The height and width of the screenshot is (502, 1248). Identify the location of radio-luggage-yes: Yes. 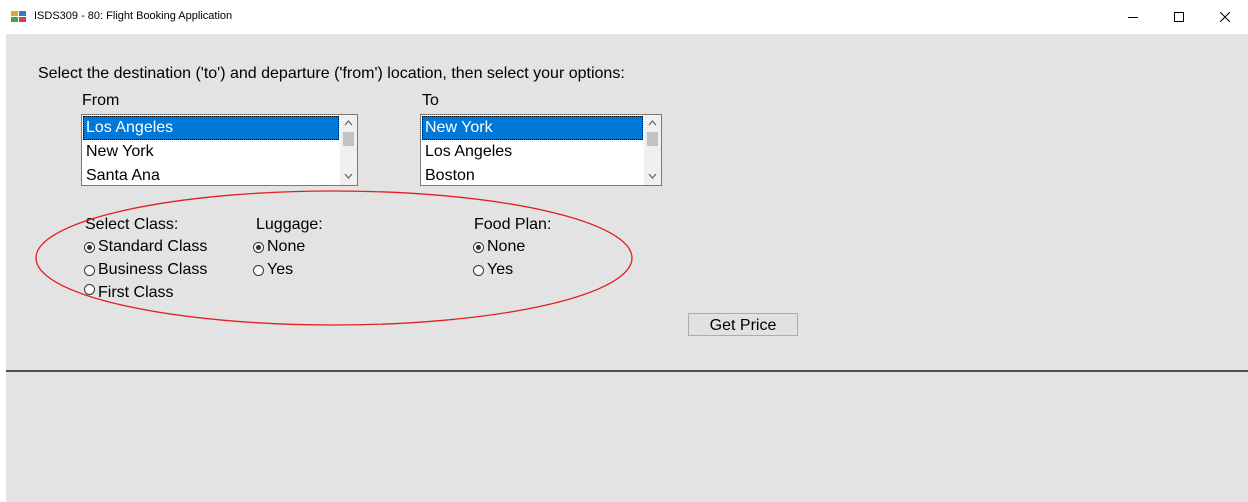
(273, 270).